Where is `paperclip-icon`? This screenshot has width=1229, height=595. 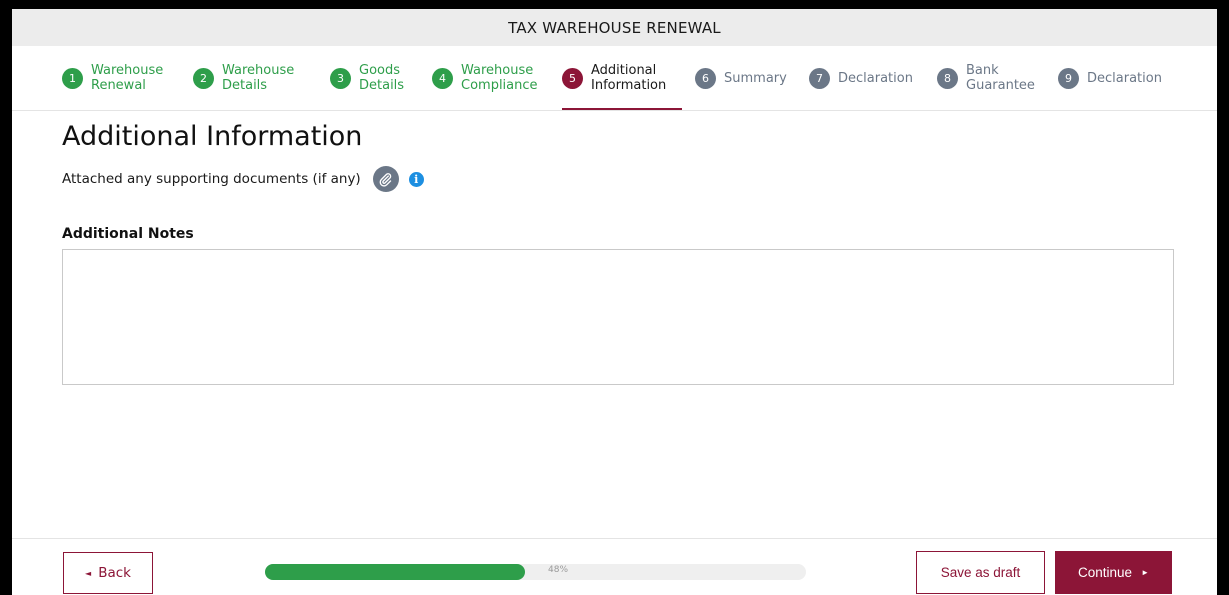
paperclip-icon is located at coordinates (385, 179).